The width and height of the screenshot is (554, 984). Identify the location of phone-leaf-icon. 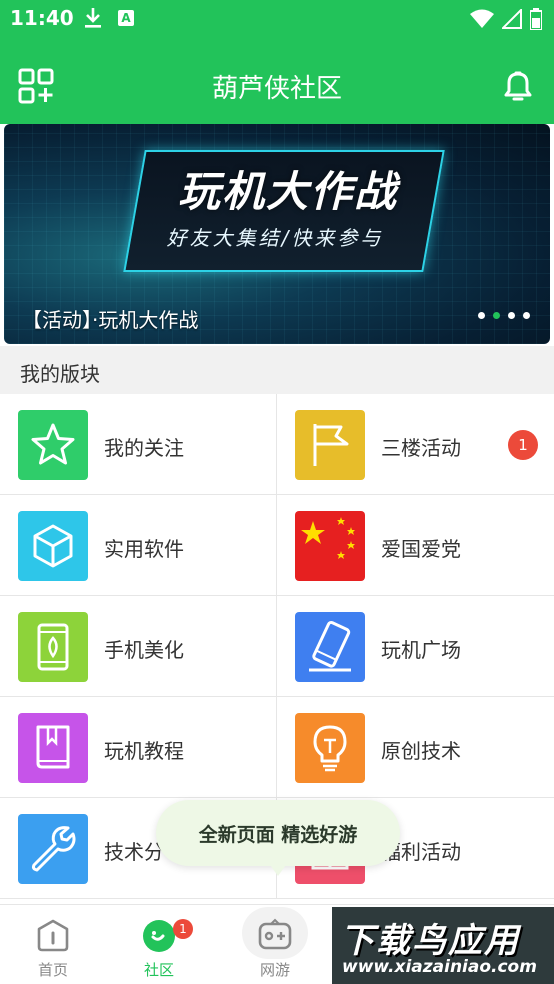
(53, 647).